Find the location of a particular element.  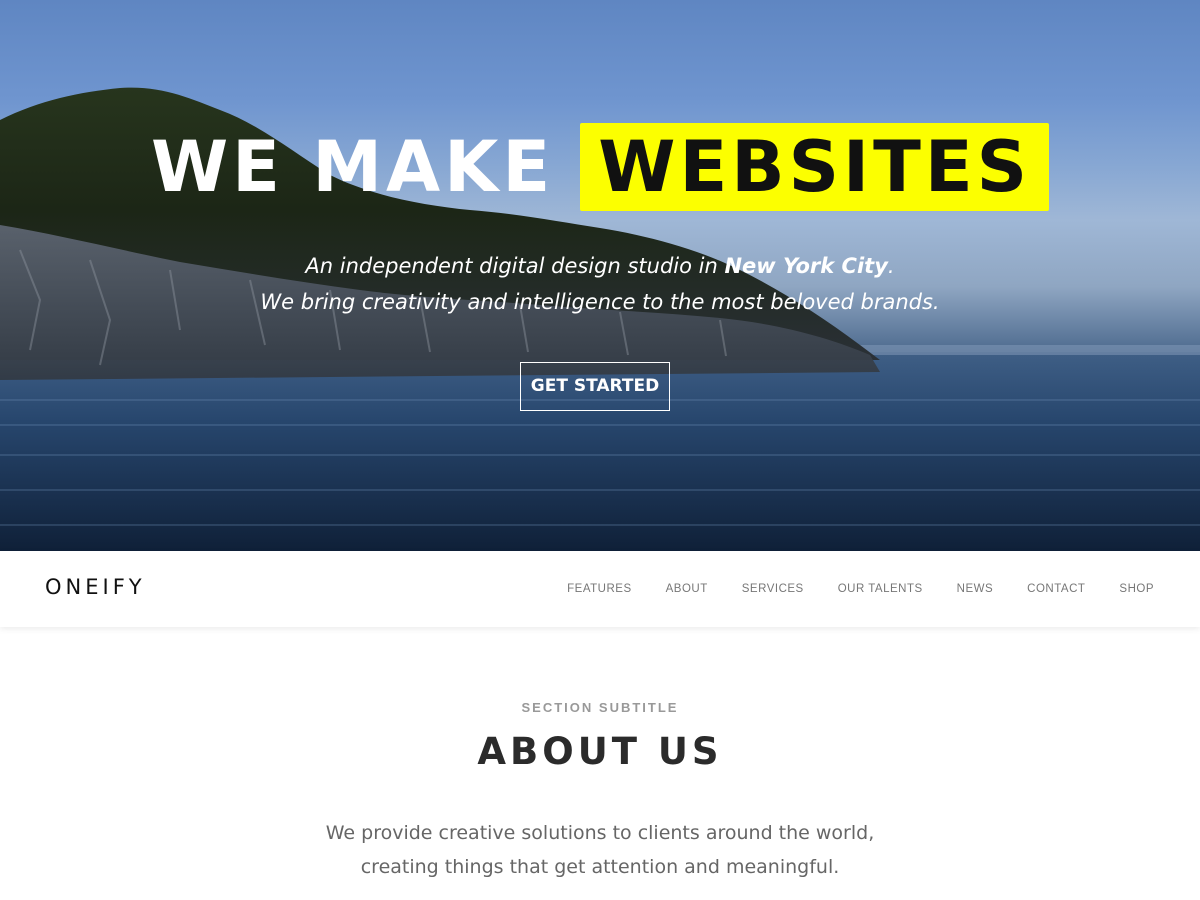

tagline-suffix: . is located at coordinates (891, 266).